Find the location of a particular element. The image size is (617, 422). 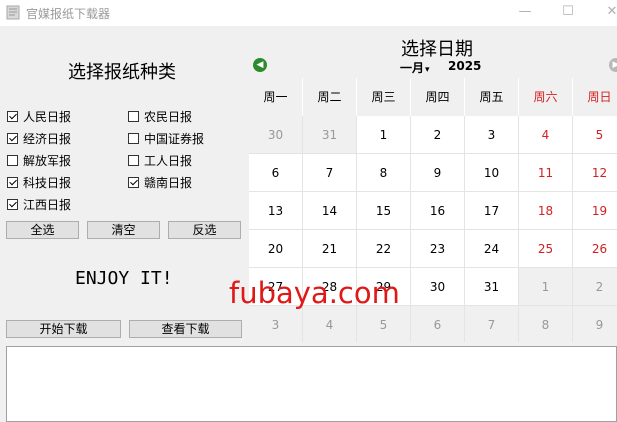

start-download-button: 开始下载 is located at coordinates (63, 329).